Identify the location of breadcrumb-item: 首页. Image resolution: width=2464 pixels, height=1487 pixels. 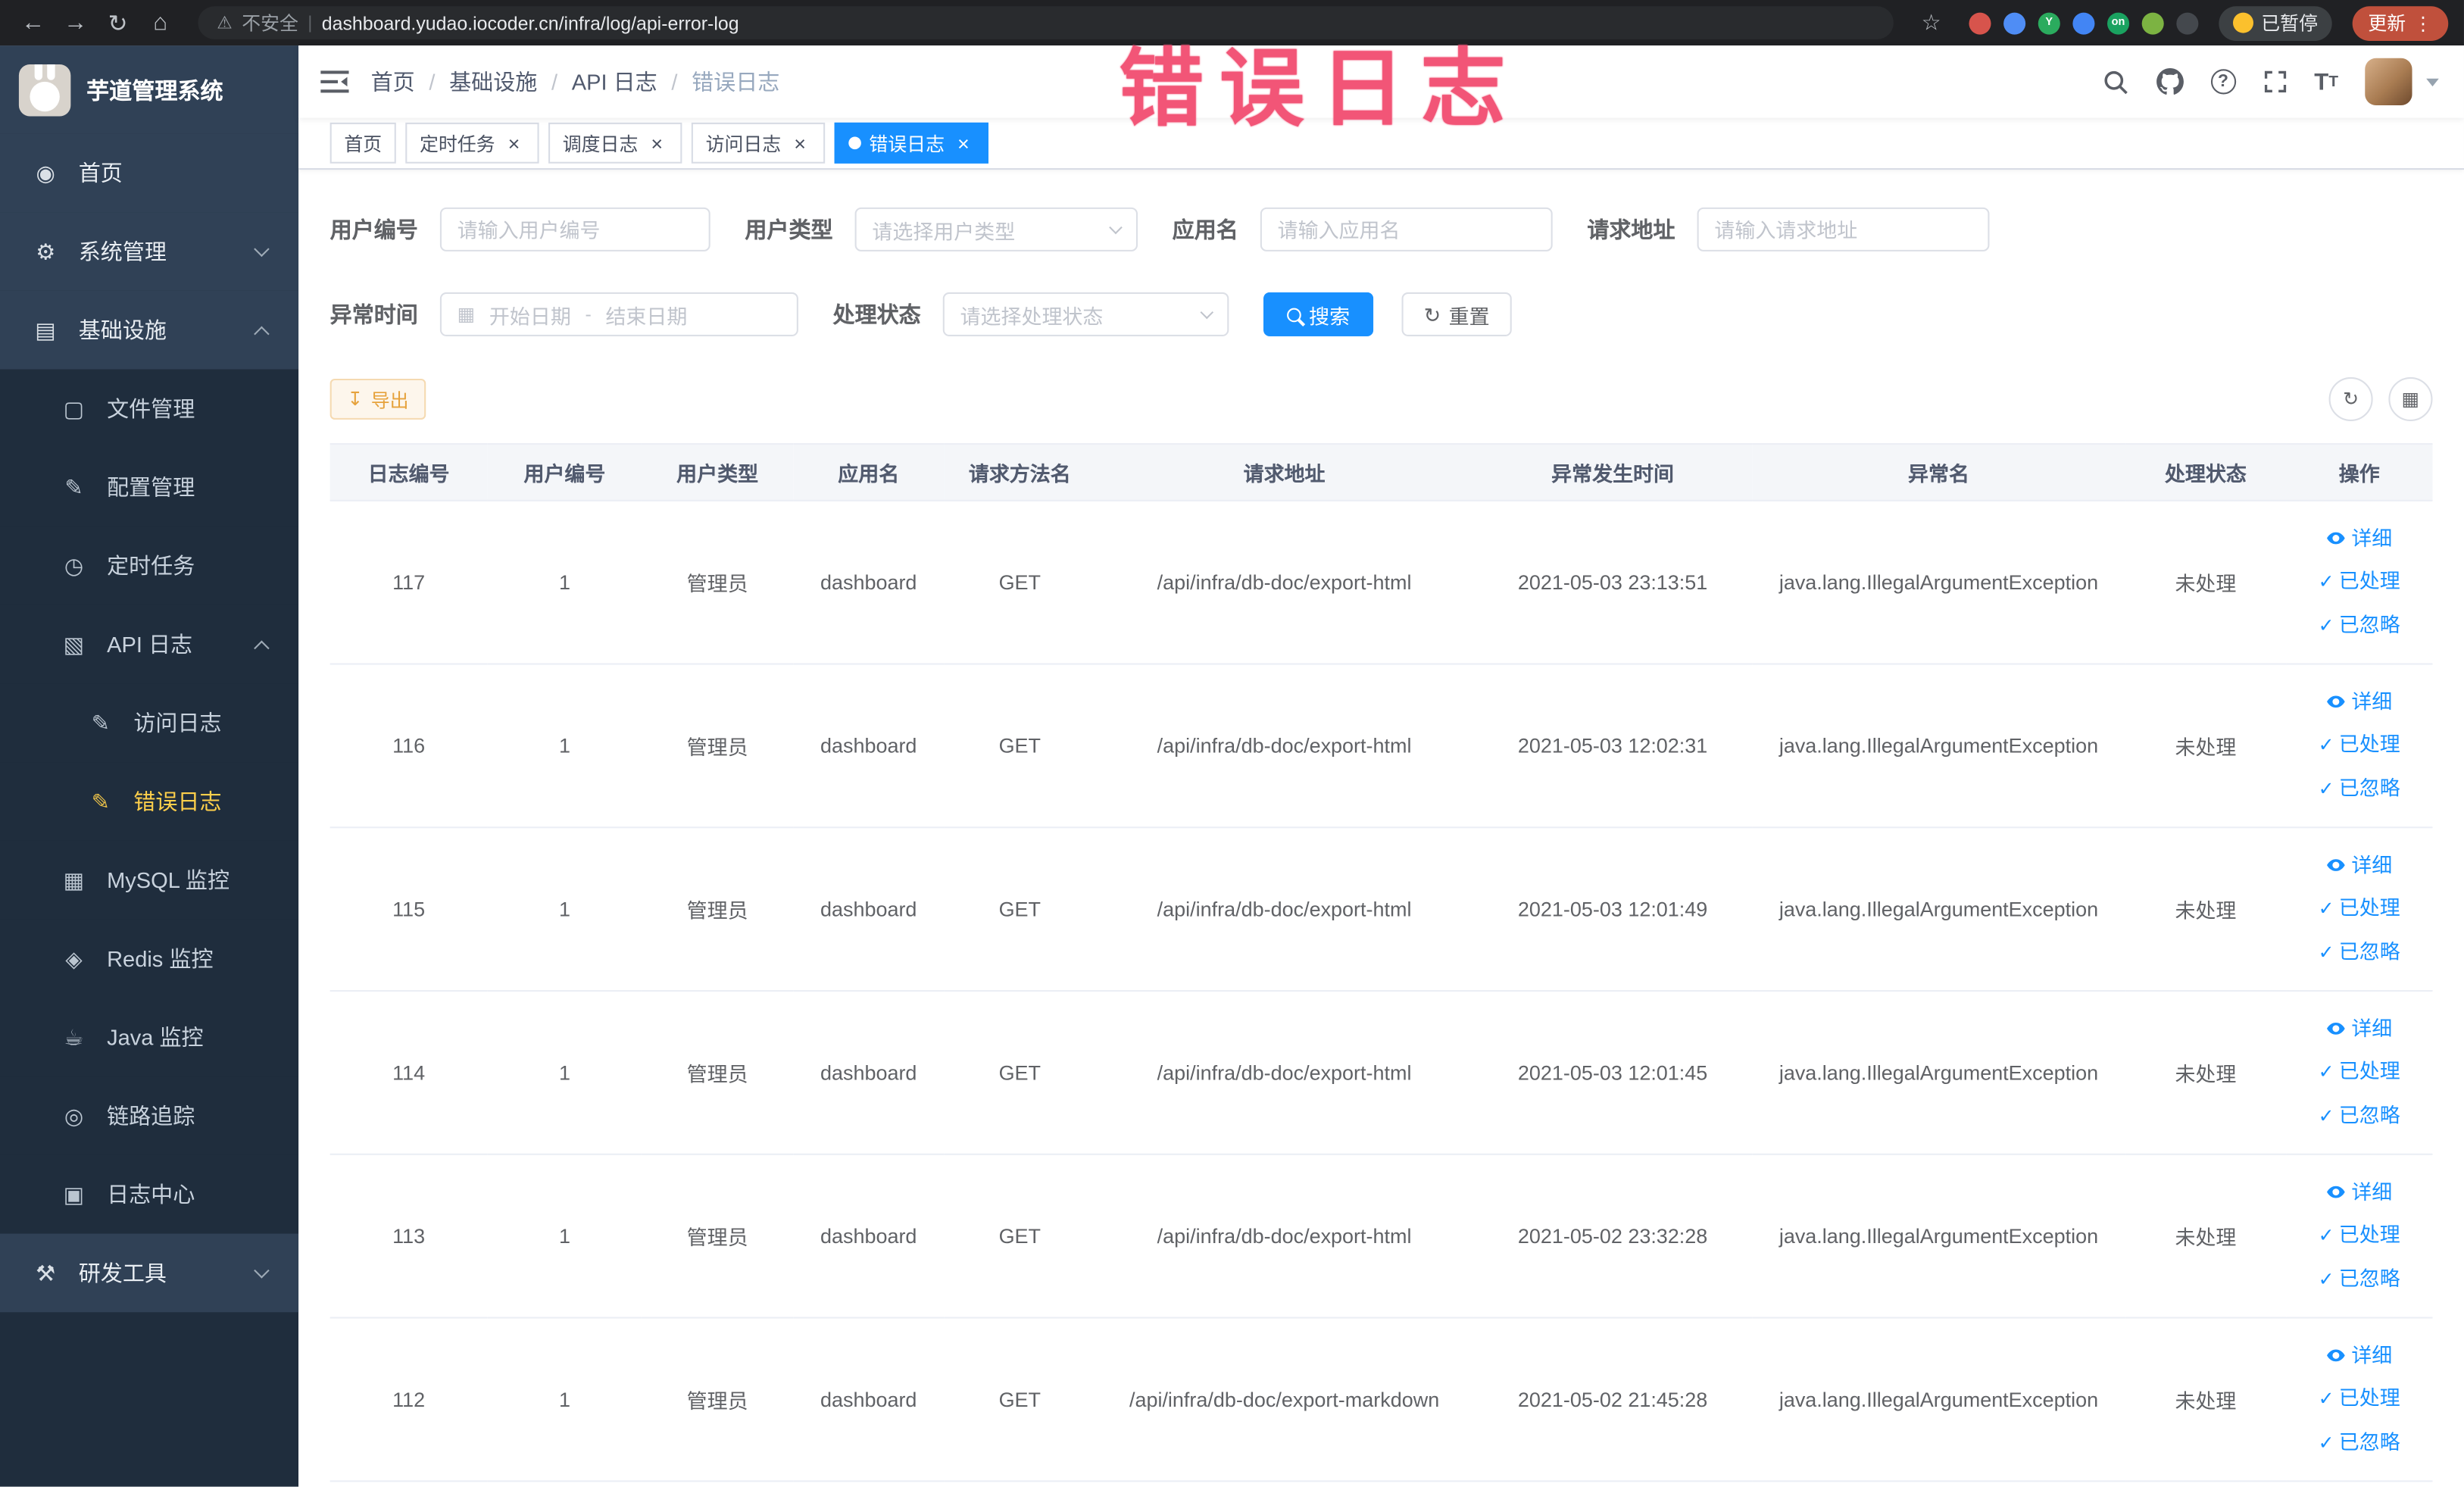
(393, 81).